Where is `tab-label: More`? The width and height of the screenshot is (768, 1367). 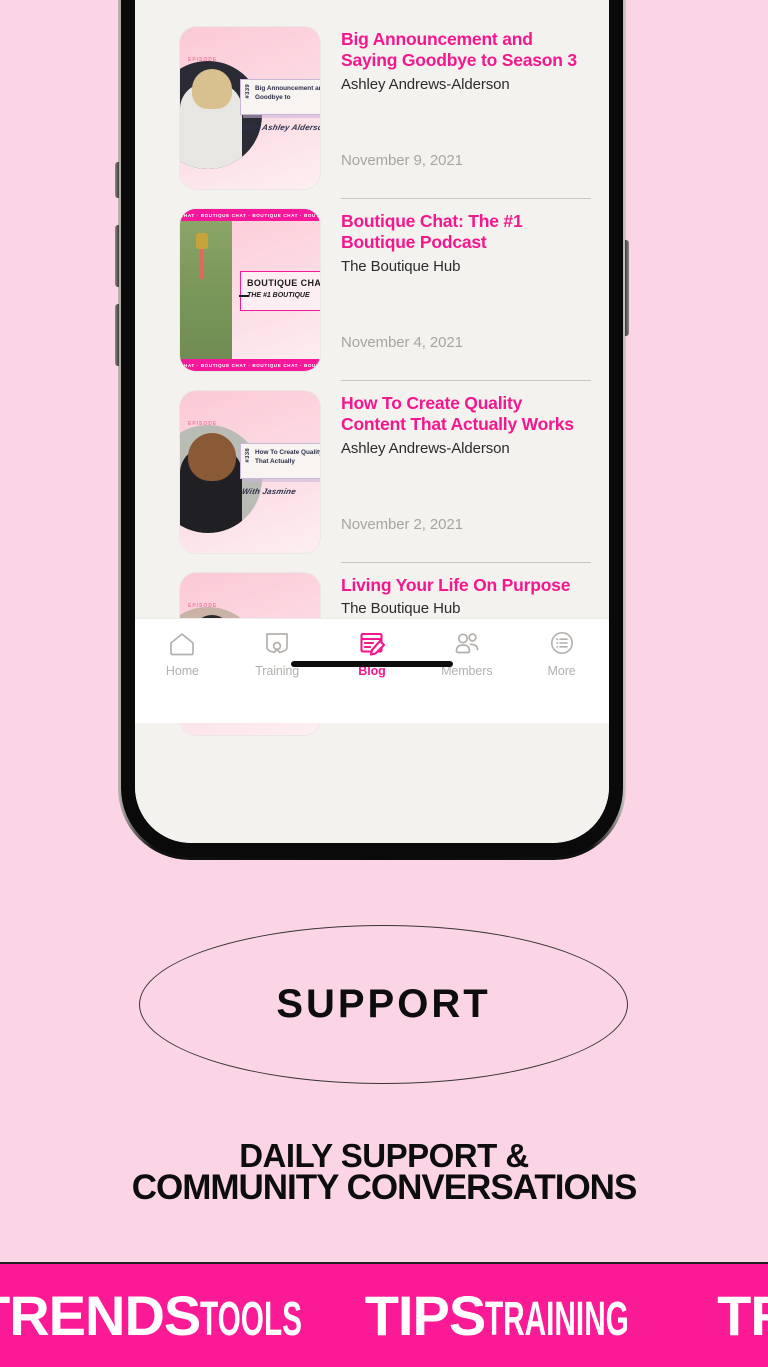
tab-label: More is located at coordinates (561, 671).